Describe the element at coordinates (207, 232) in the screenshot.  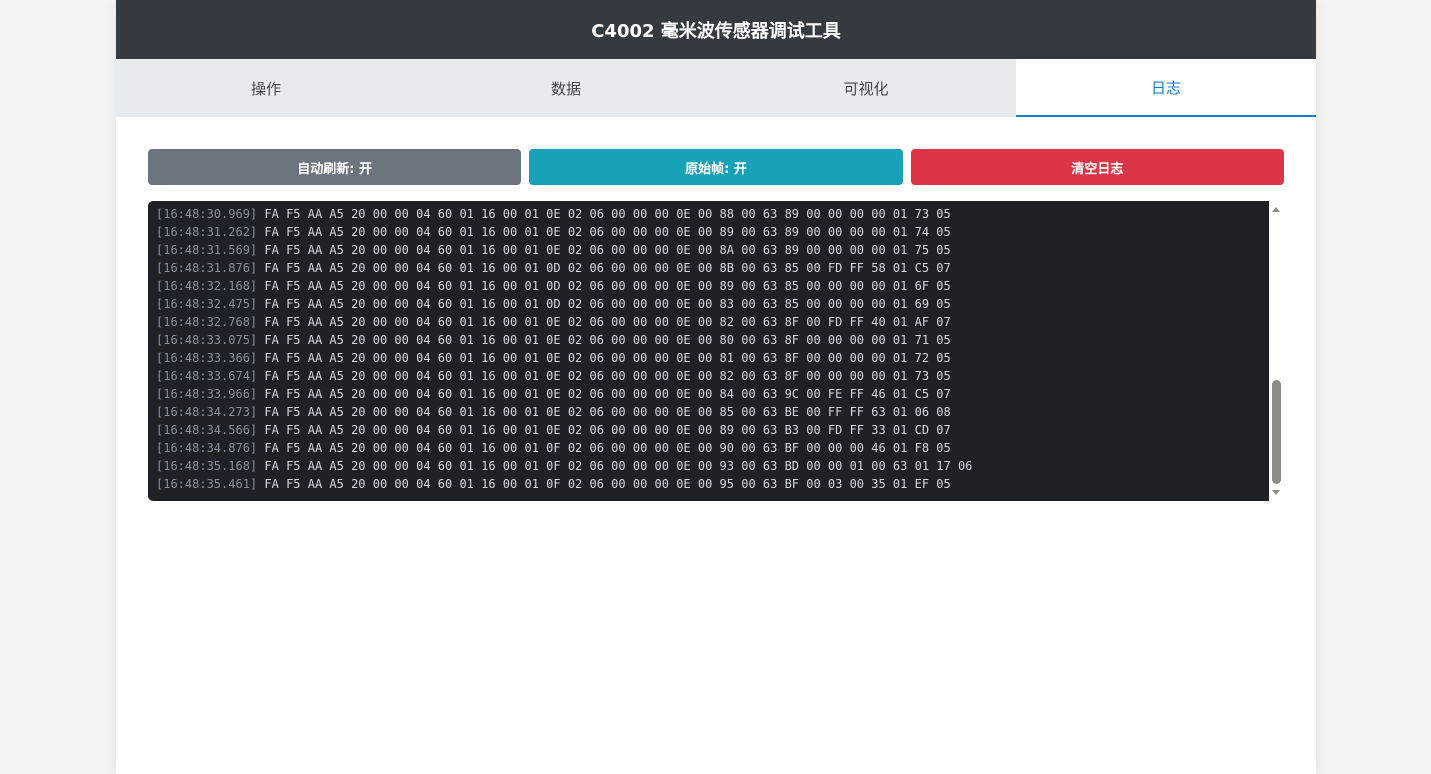
I see `log-timestamp: [16:48:31.262]` at that location.